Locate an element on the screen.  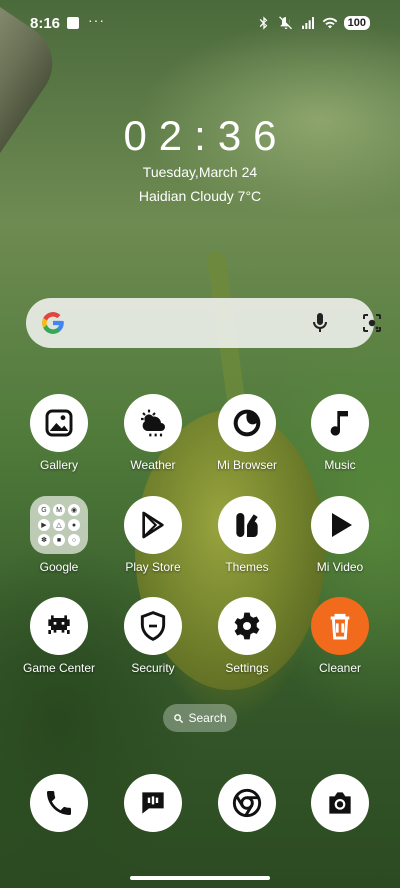
app-label: Cleaner is located at coordinates (340, 668).